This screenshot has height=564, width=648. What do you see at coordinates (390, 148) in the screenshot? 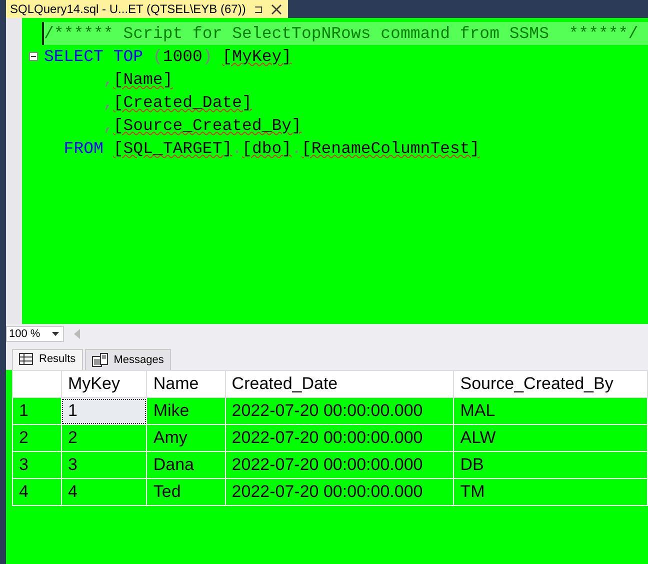
I see `column-identifier: [RenameColumnTest]` at bounding box center [390, 148].